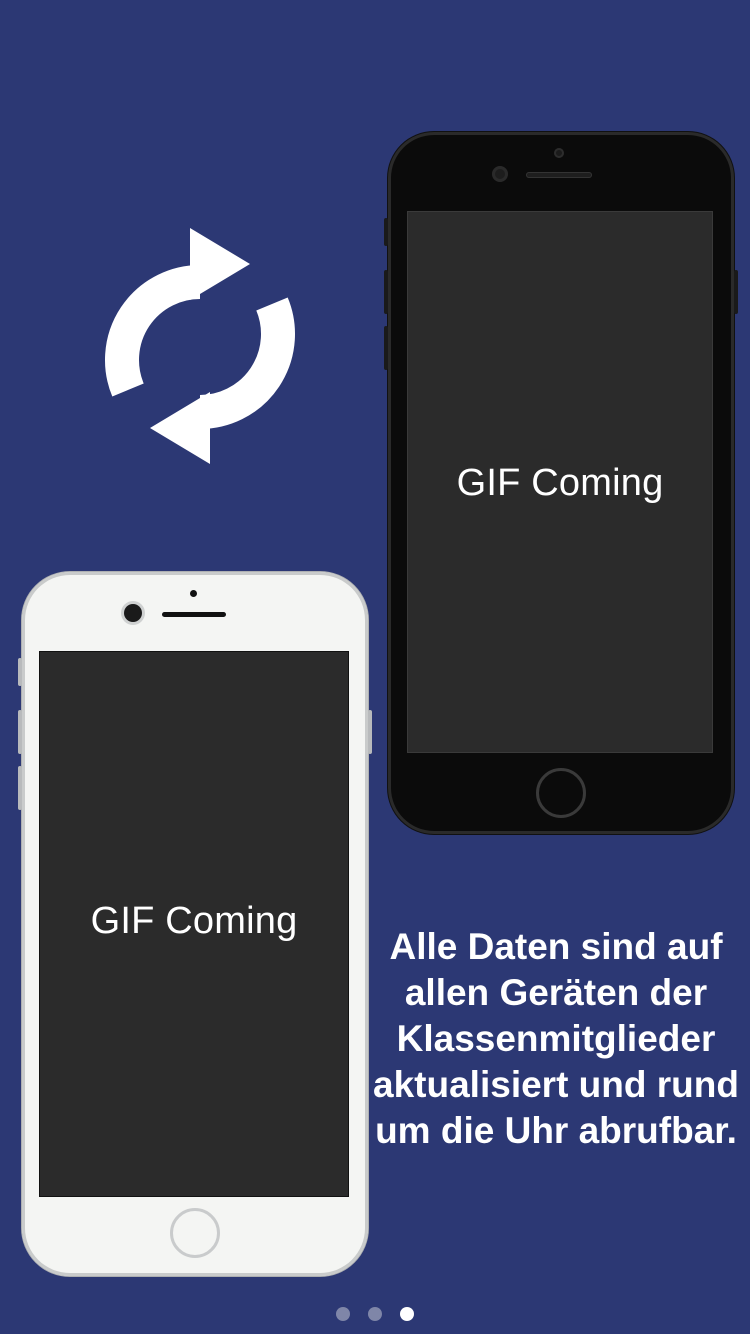 The width and height of the screenshot is (750, 1334). I want to click on refresh-sync-icon, so click(200, 346).